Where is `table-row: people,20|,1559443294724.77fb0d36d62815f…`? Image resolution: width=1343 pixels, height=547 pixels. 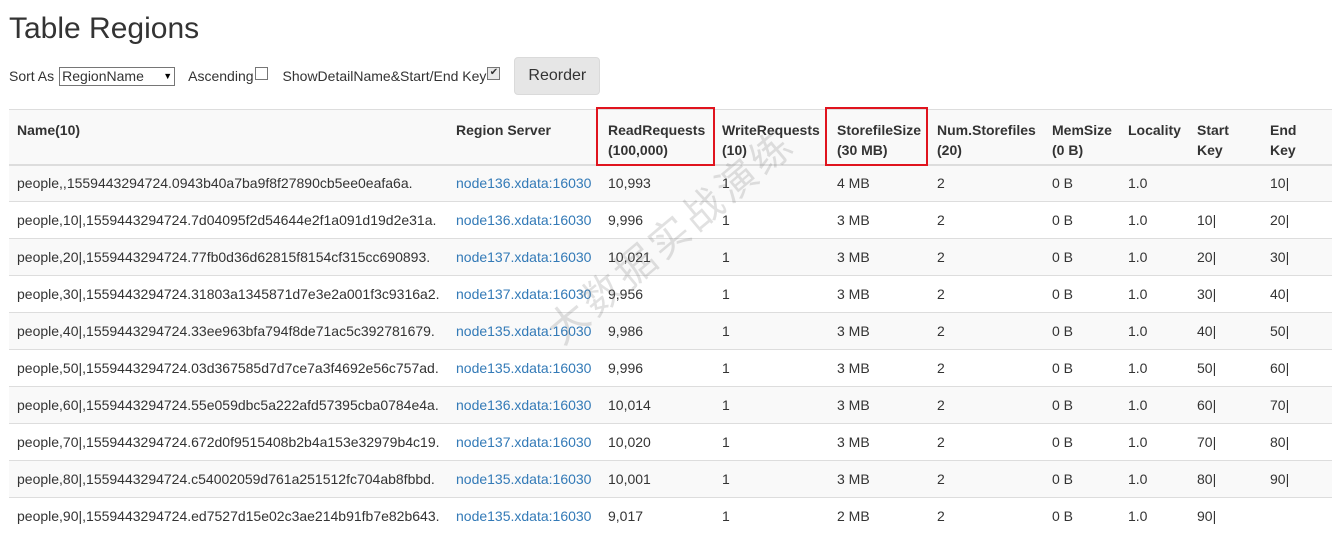 table-row: people,20|,1559443294724.77fb0d36d62815f… is located at coordinates (670, 257).